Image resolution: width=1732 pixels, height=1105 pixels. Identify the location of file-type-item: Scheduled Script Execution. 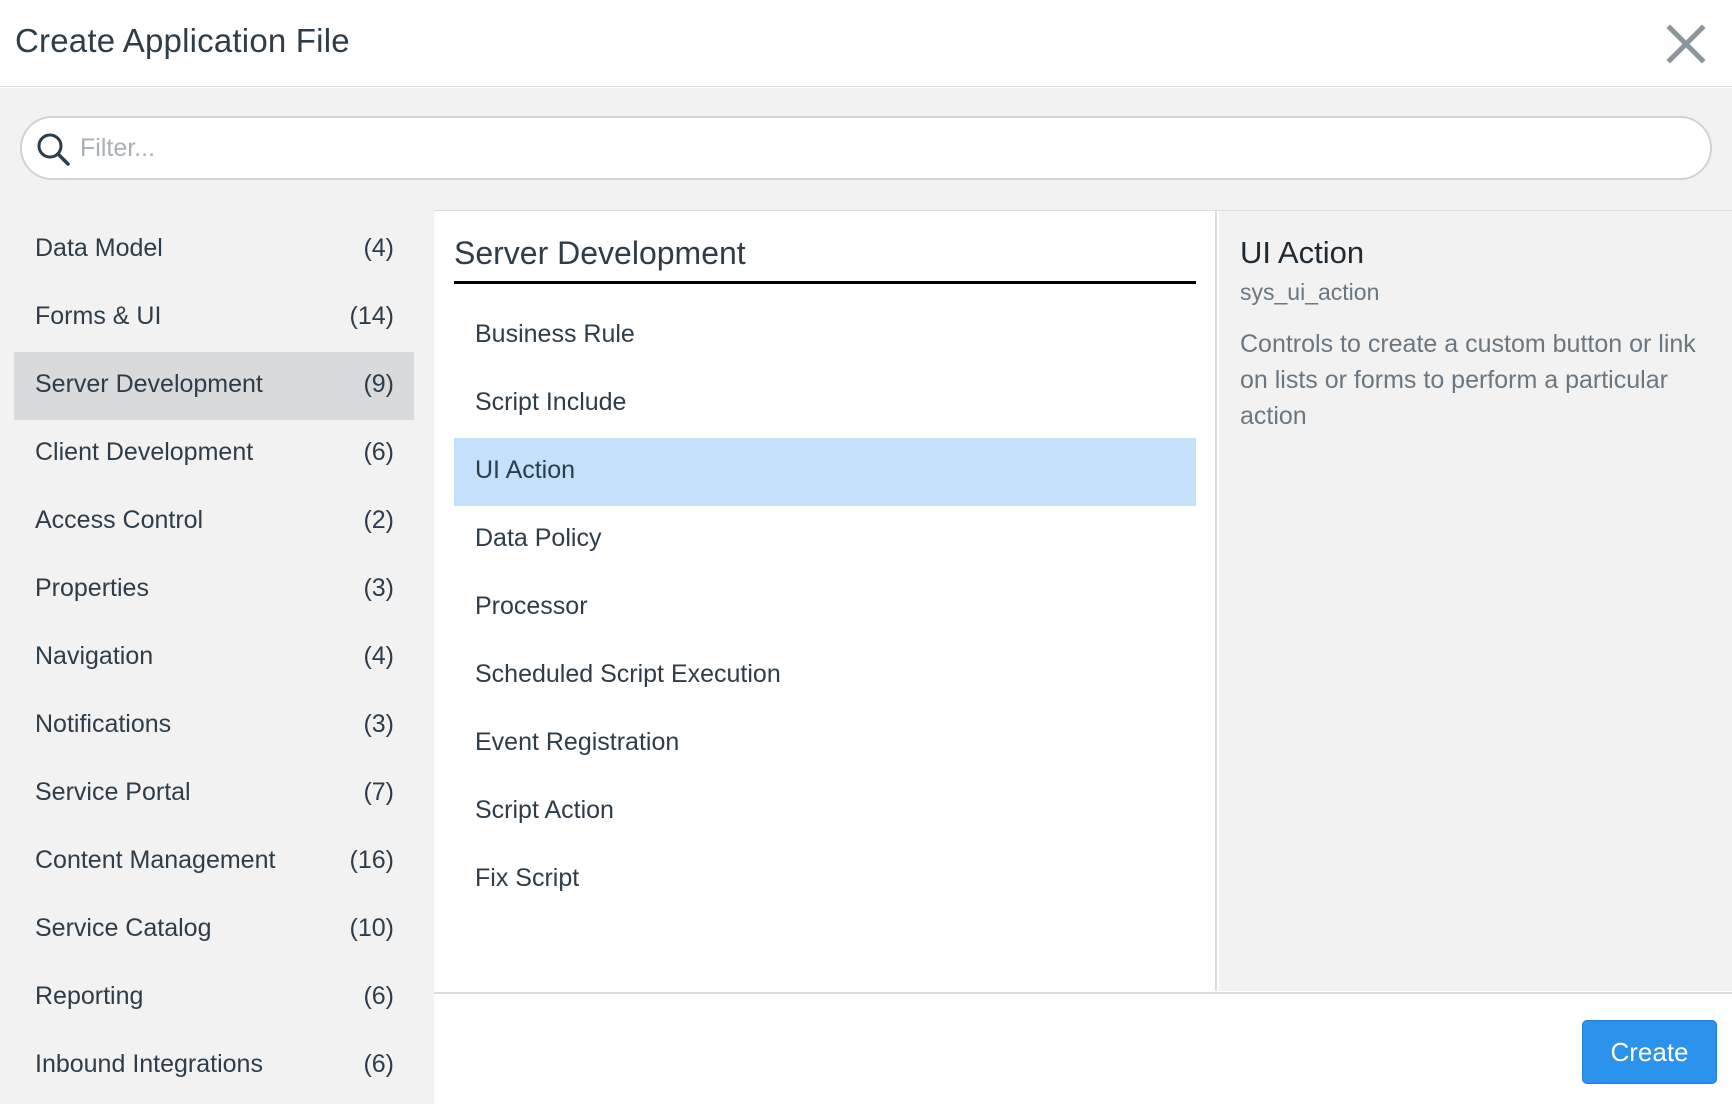
(825, 676).